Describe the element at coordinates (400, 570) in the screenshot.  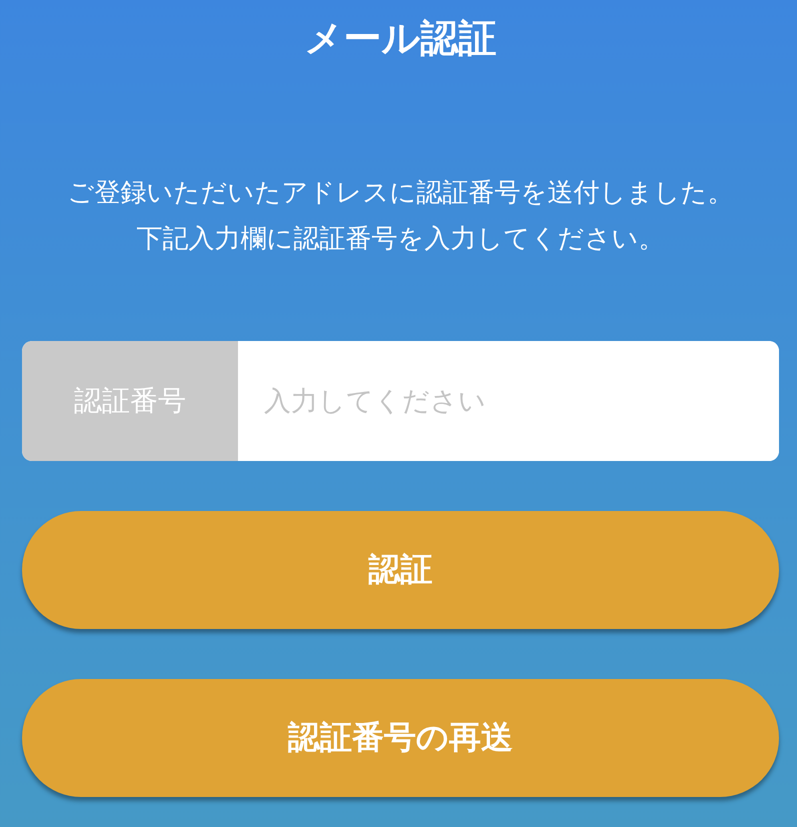
I see `verify-button: 認証` at that location.